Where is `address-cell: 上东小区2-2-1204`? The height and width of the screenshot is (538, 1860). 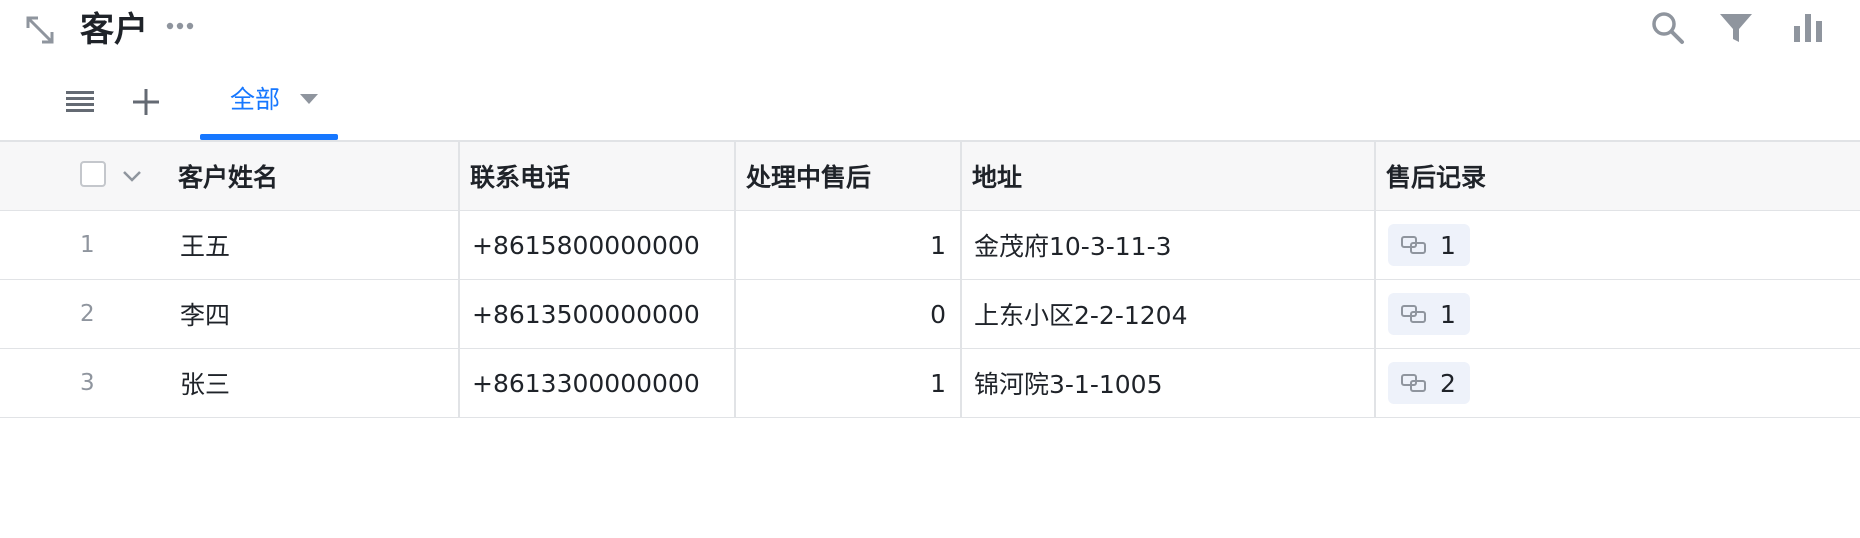
address-cell: 上东小区2-2-1204 is located at coordinates (1080, 314).